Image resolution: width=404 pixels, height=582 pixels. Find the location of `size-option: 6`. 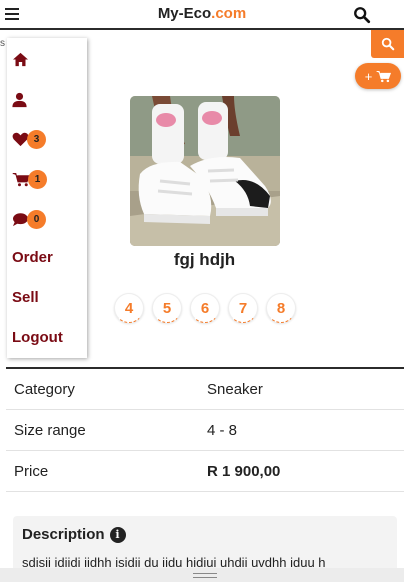

size-option: 6 is located at coordinates (205, 308).